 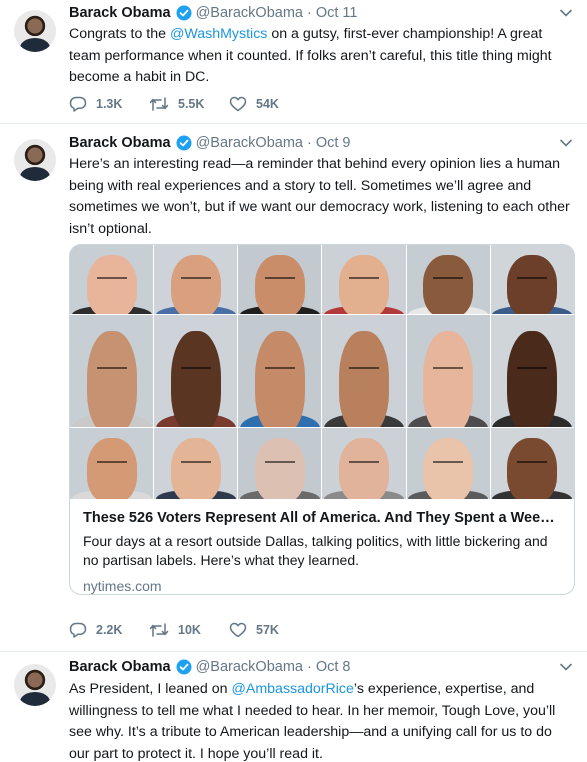 I want to click on tweet-header: Barack Obama @BarackObama · Oct 9, so click(x=209, y=143).